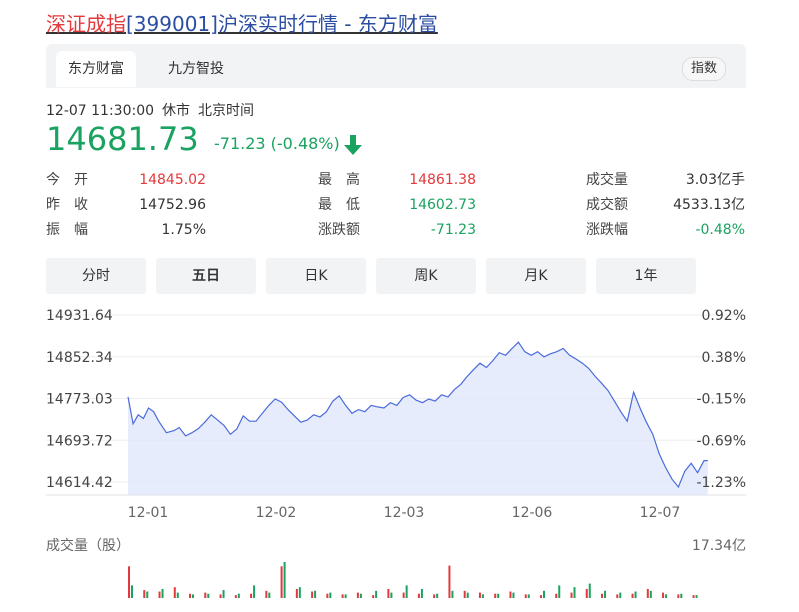 The height and width of the screenshot is (612, 799). I want to click on market-status: 休市, so click(176, 111).